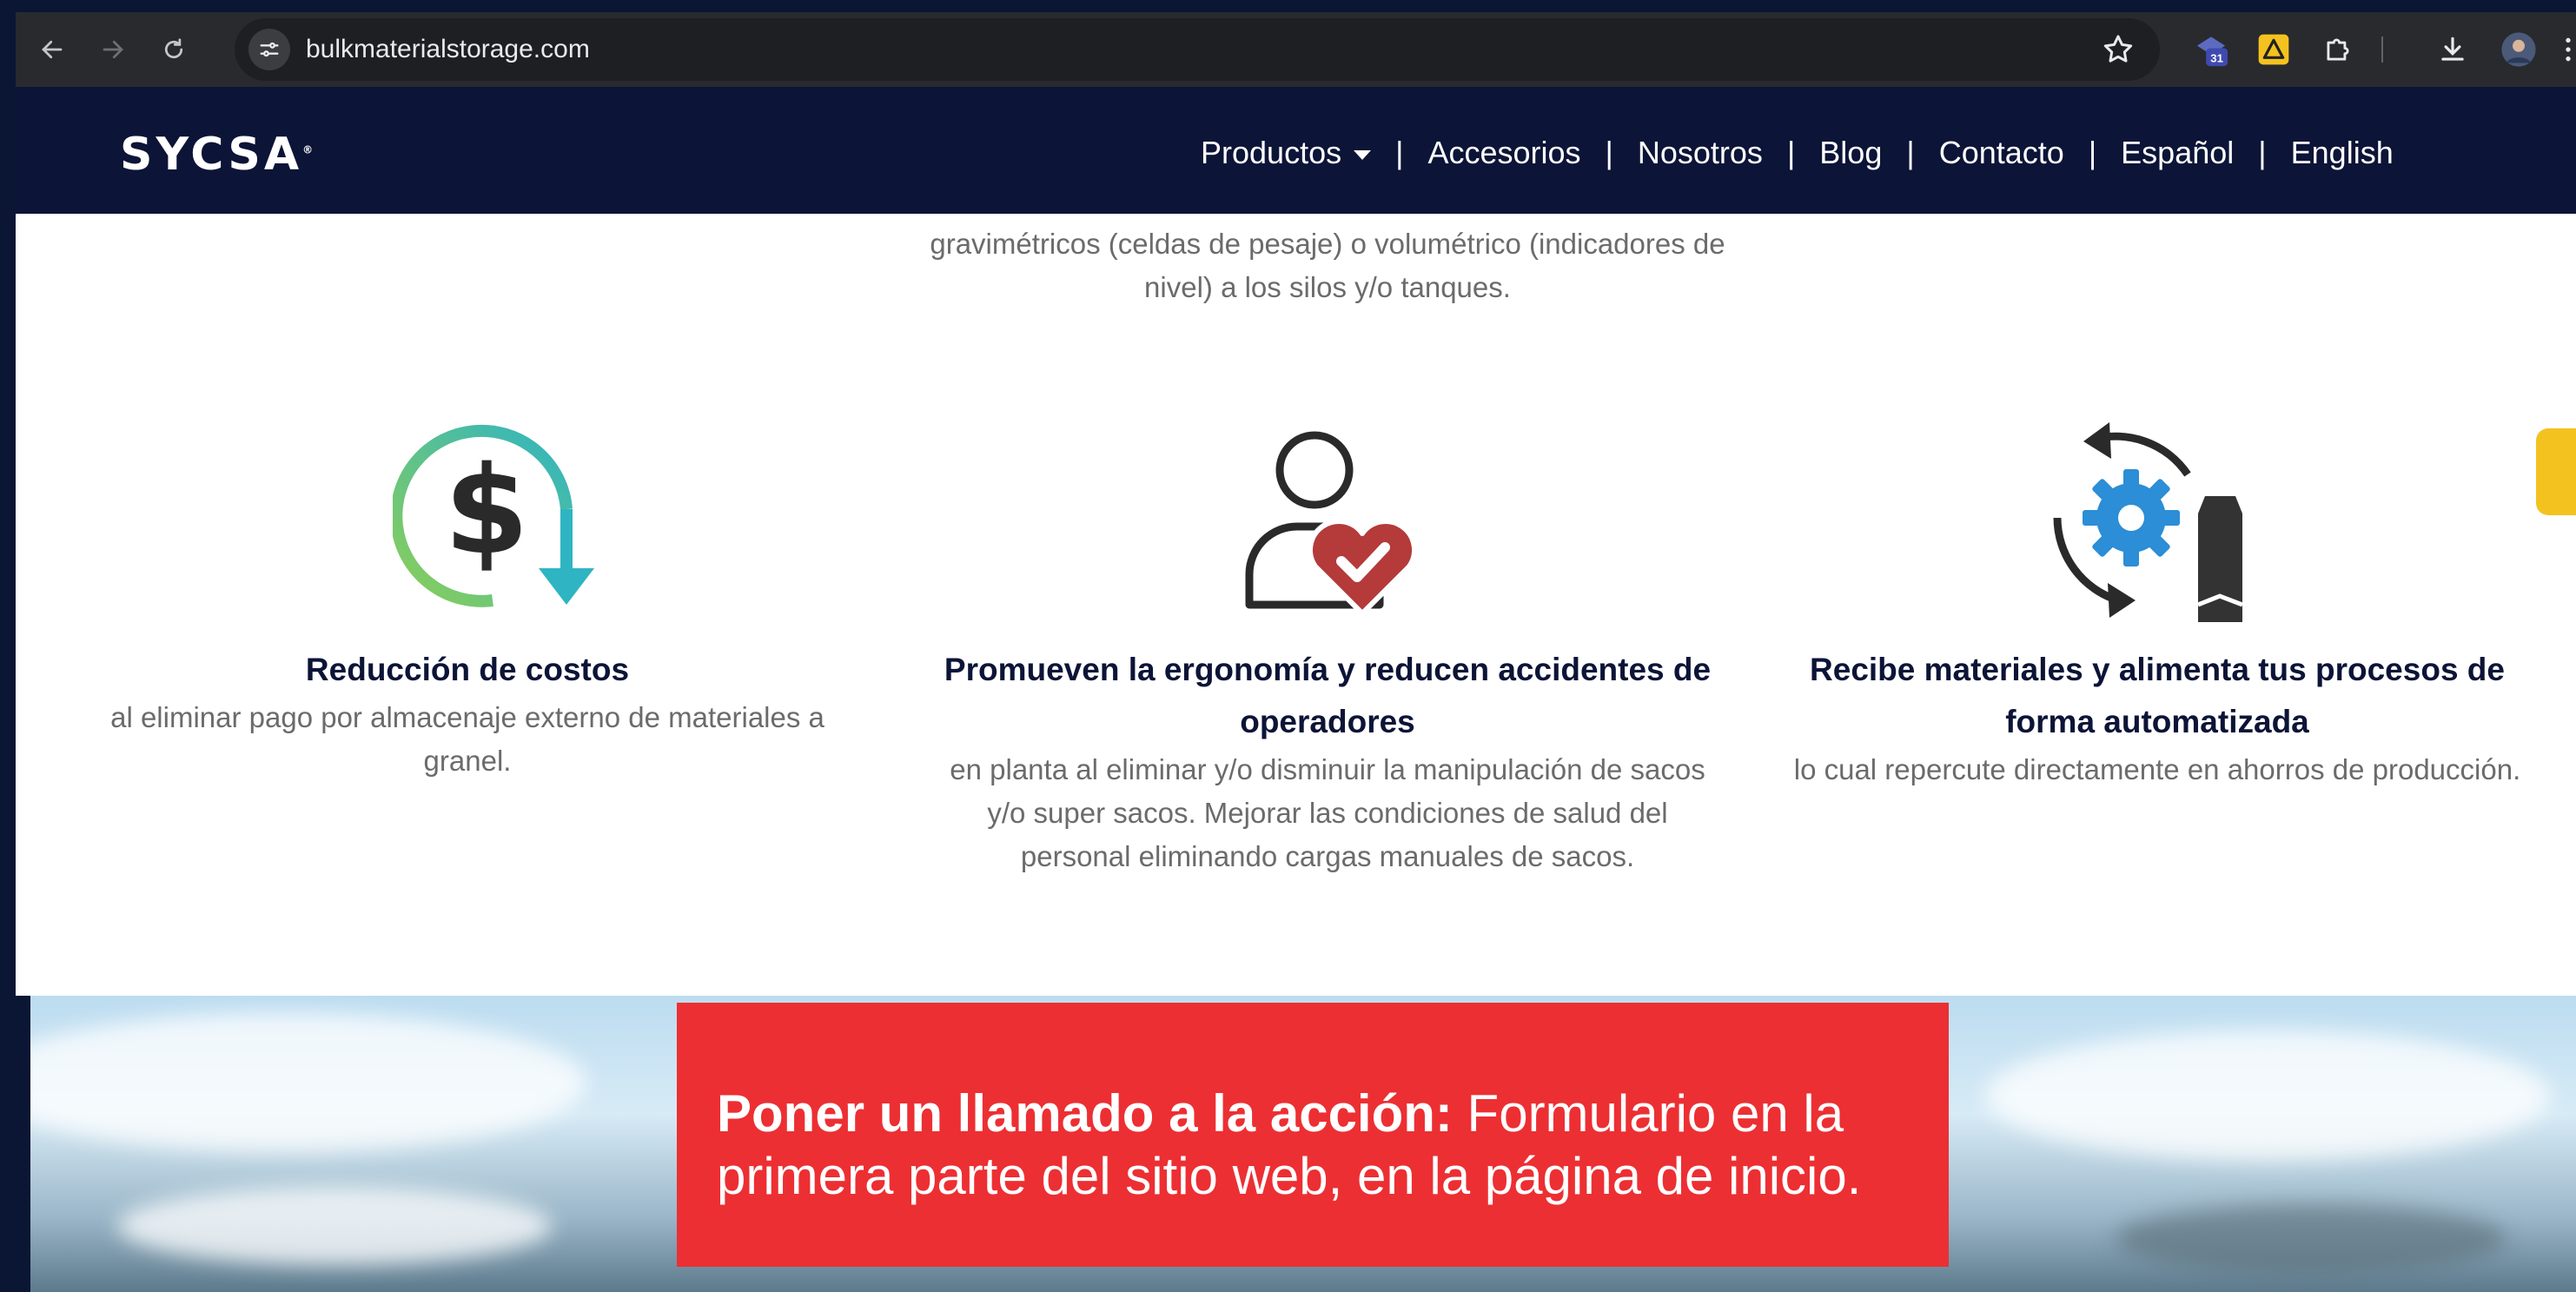  I want to click on tune-icon, so click(269, 49).